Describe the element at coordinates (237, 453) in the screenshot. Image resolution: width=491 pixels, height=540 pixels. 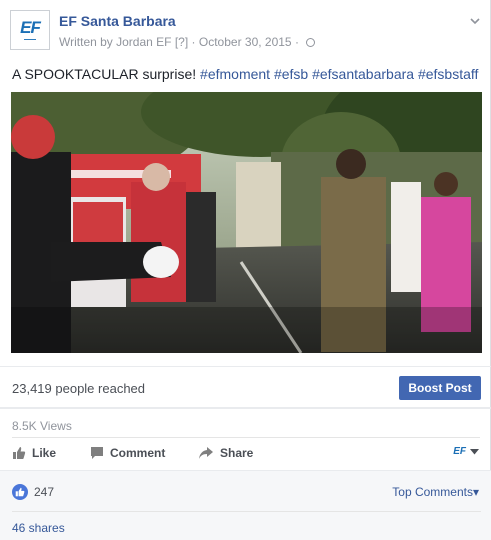
I see `share-label: Share` at that location.